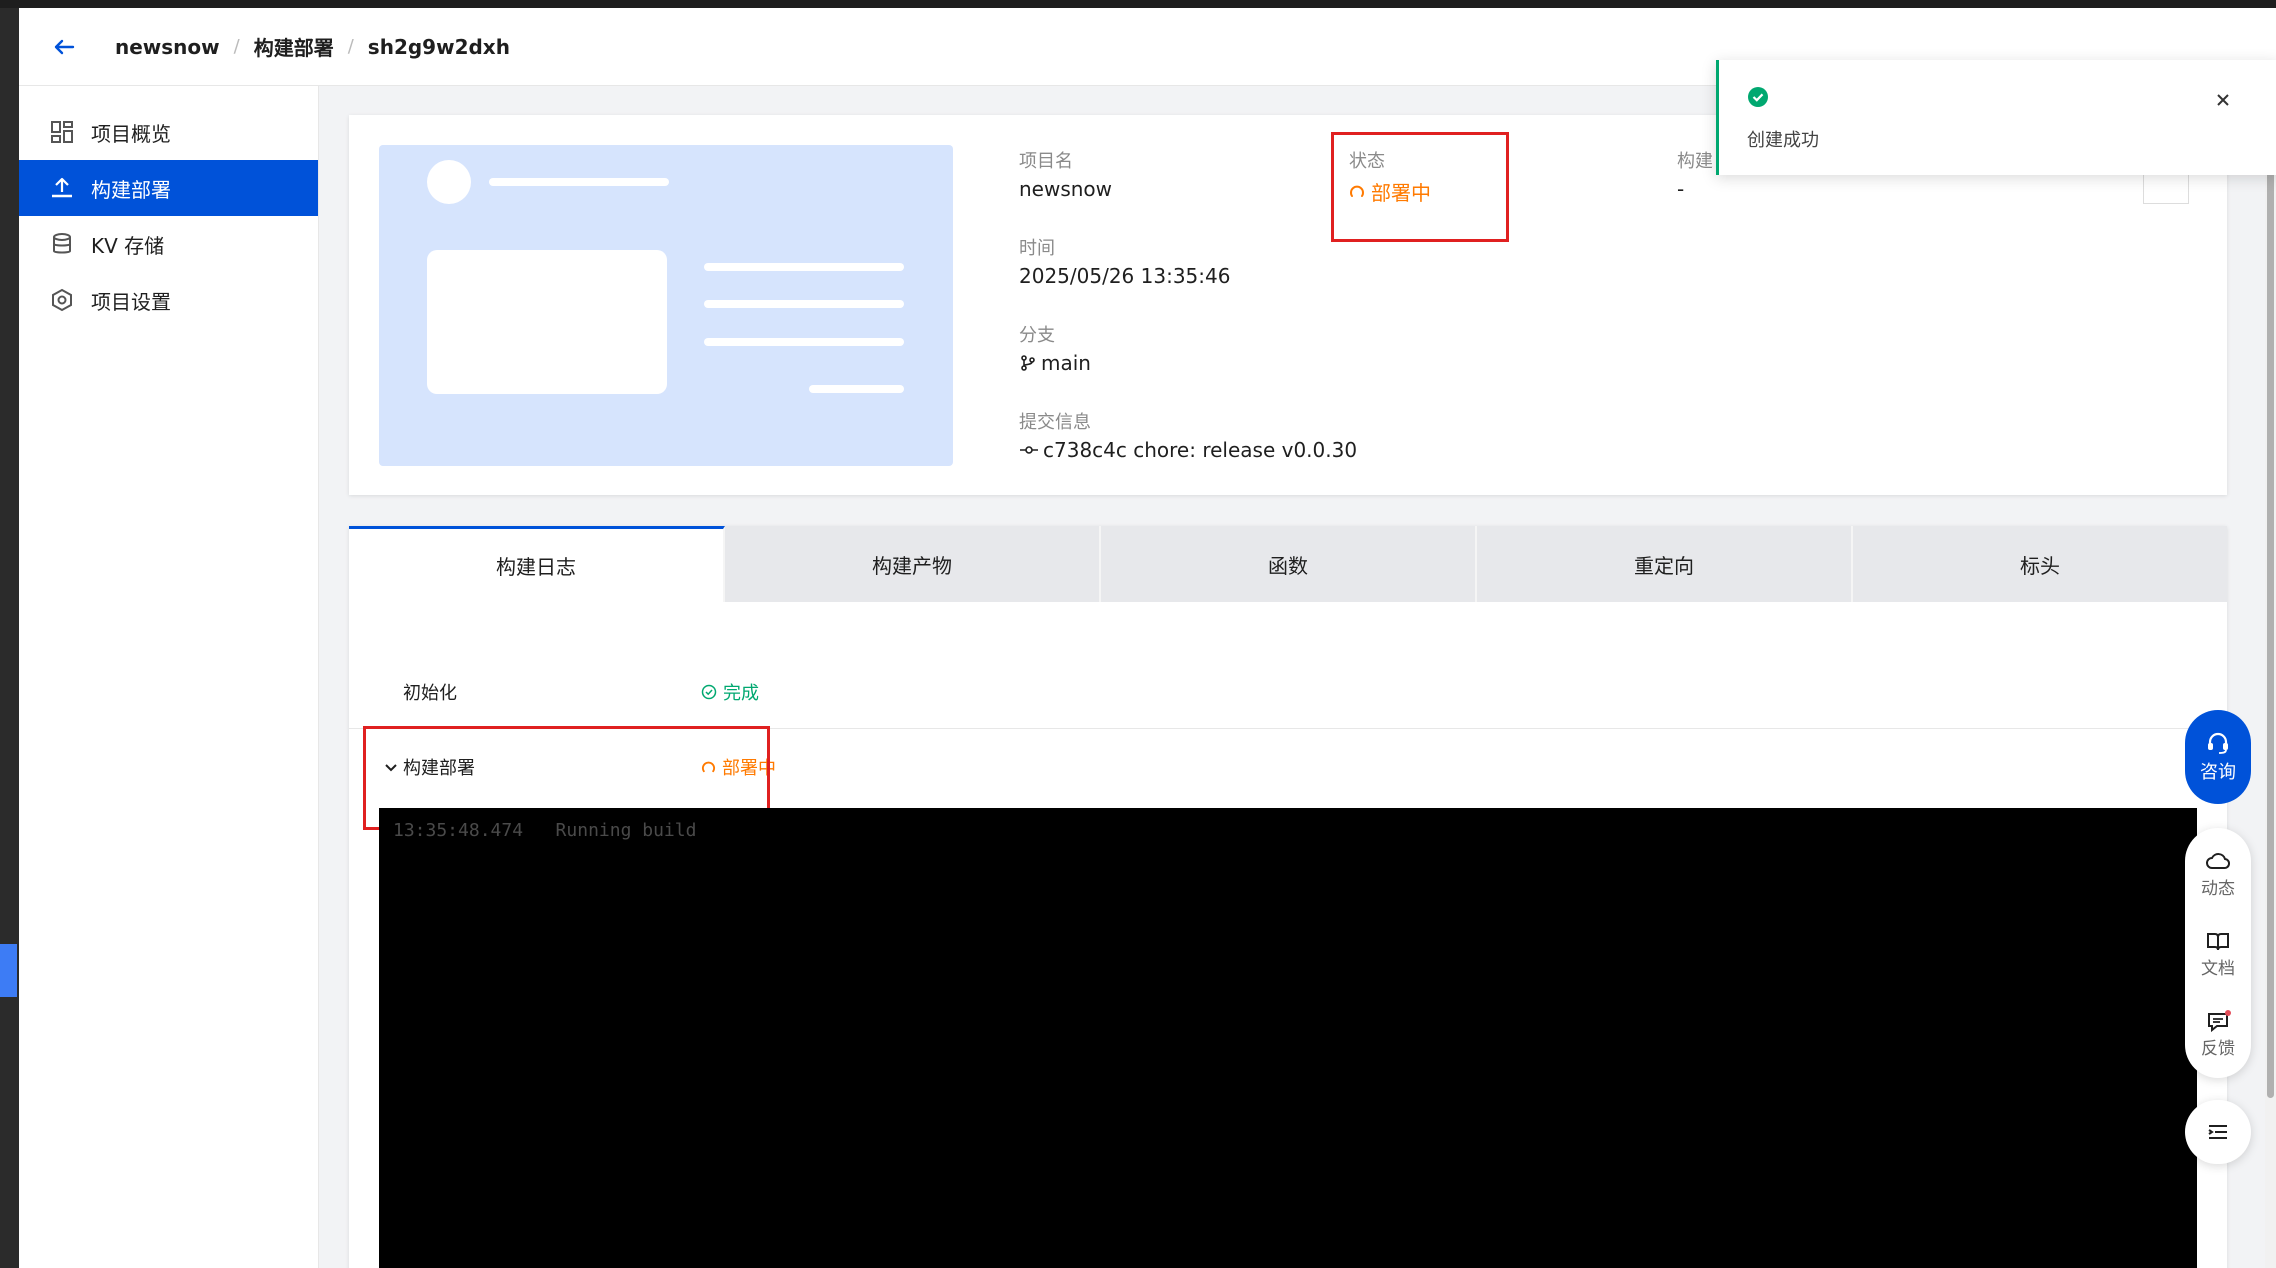 The image size is (2276, 1268). What do you see at coordinates (2270, 603) in the screenshot?
I see `scroll-thumb` at bounding box center [2270, 603].